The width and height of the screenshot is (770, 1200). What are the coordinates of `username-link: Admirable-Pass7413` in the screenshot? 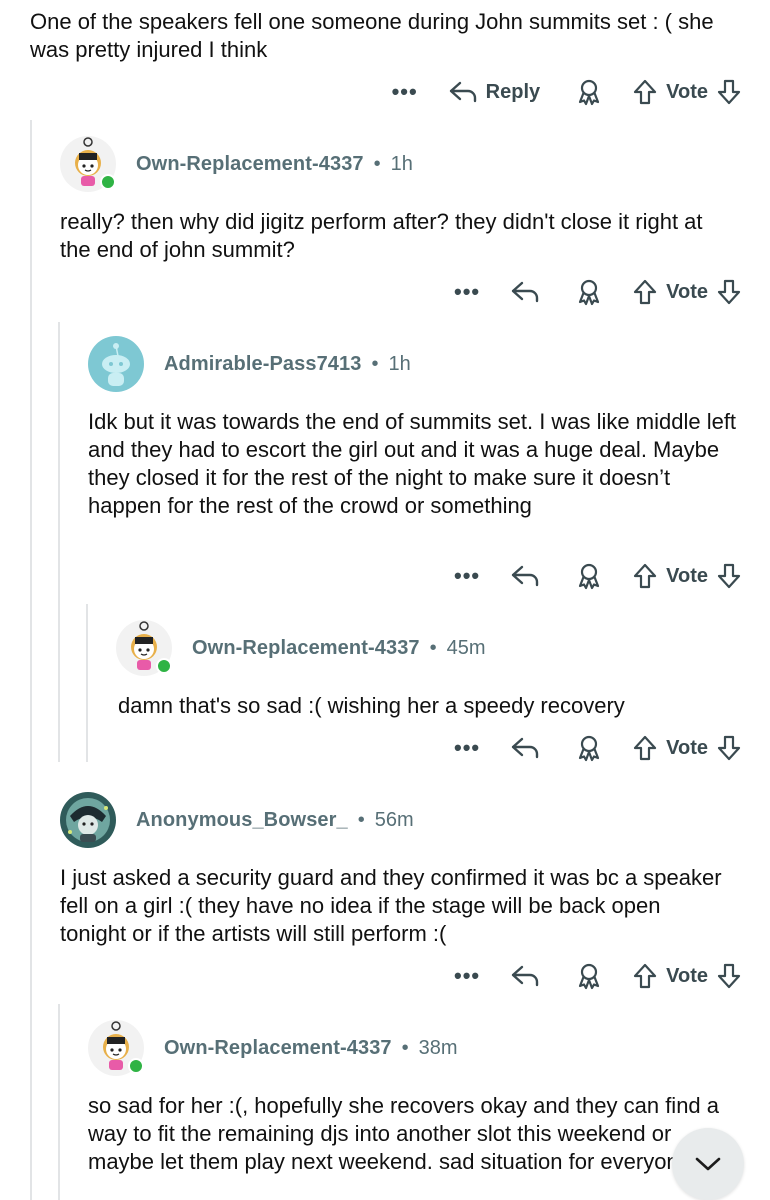 It's located at (262, 364).